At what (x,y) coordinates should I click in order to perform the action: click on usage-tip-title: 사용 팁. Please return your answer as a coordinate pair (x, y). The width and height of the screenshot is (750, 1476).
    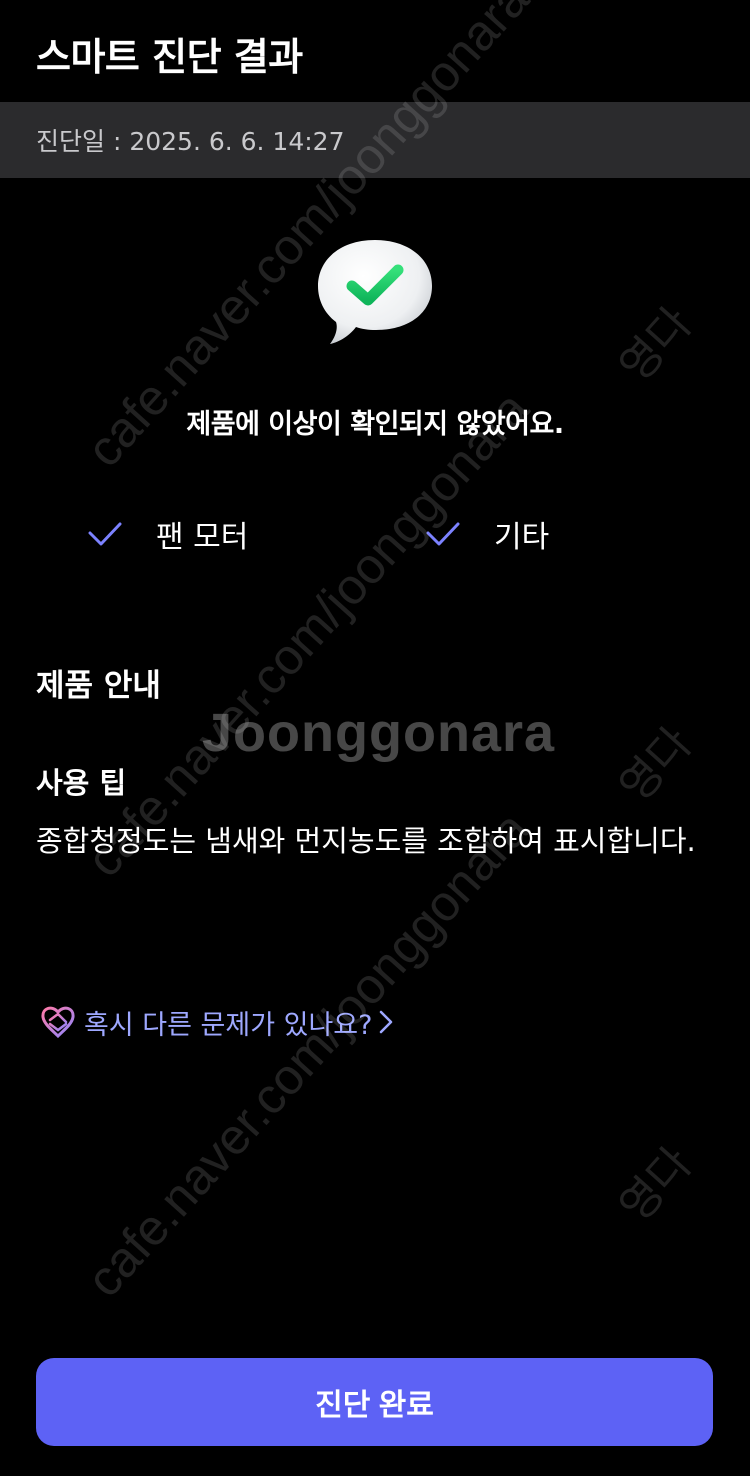
    Looking at the image, I should click on (81, 783).